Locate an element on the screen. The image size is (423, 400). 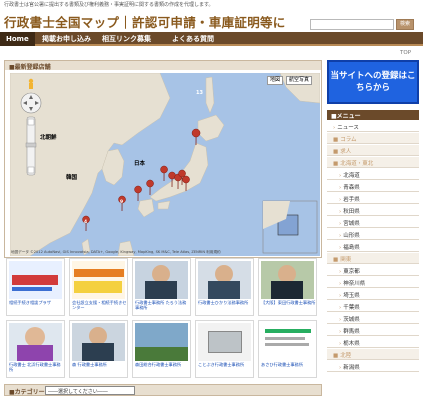
menu-item-label: 関東 is located at coordinates (346, 260).